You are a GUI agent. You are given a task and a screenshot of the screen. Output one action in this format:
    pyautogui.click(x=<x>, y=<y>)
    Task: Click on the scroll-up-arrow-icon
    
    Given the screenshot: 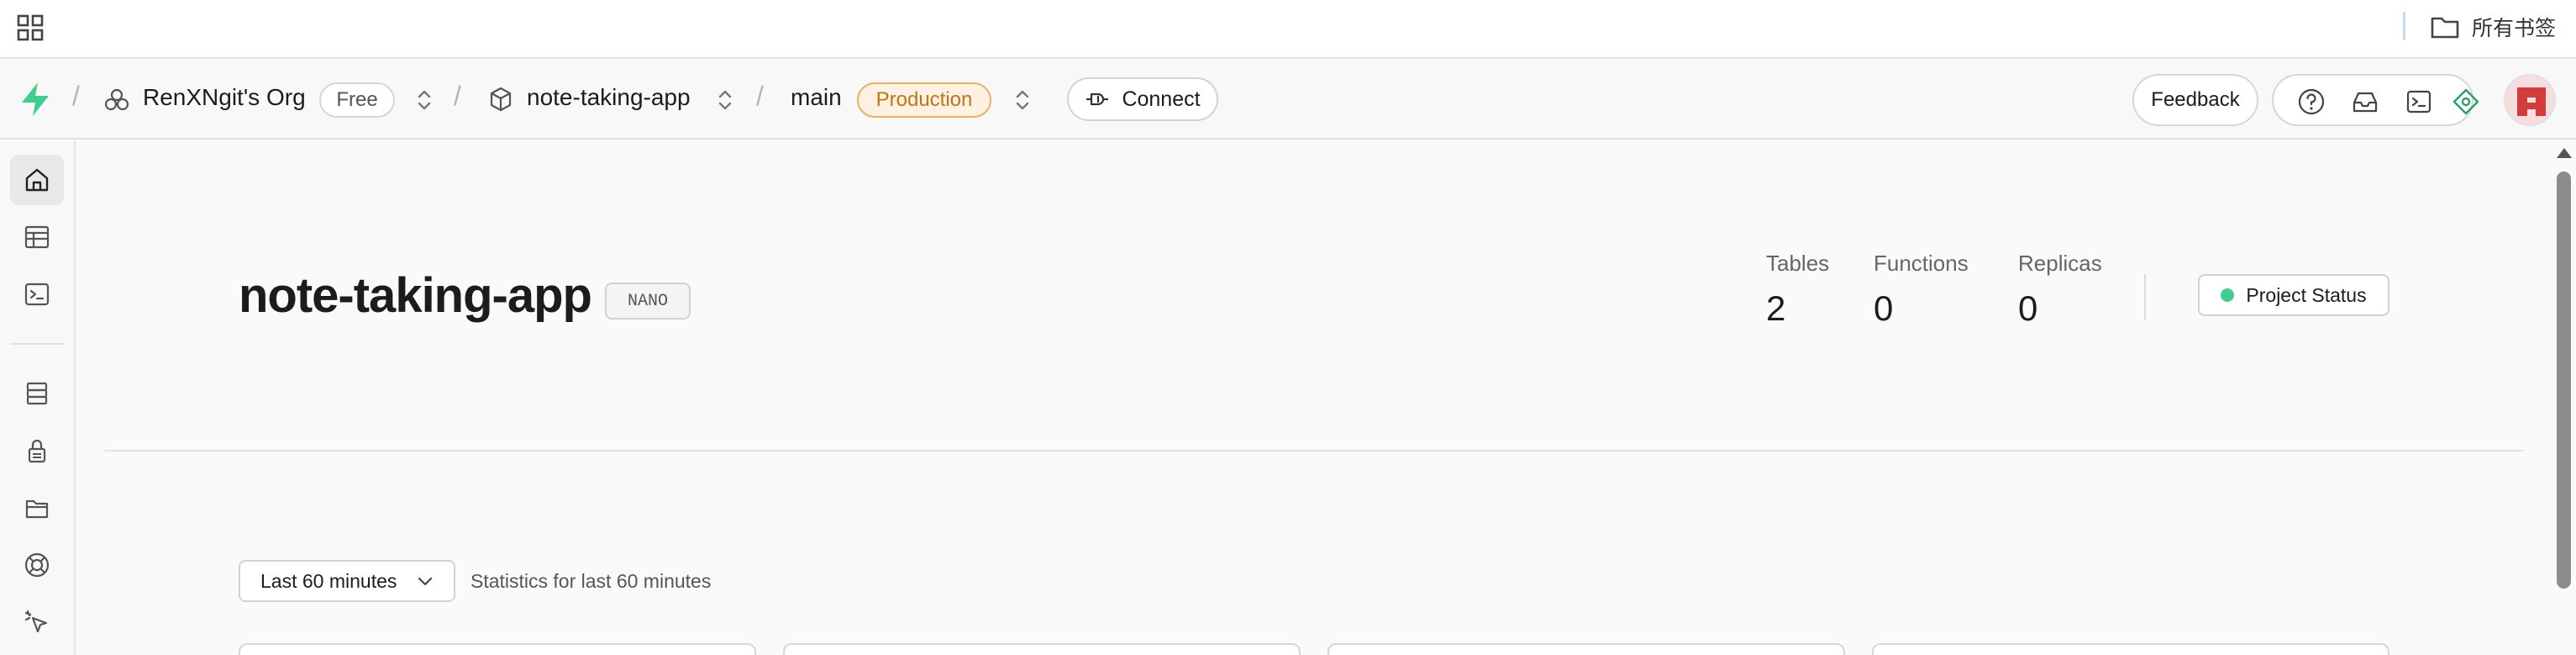 What is the action you would take?
    pyautogui.click(x=2564, y=153)
    